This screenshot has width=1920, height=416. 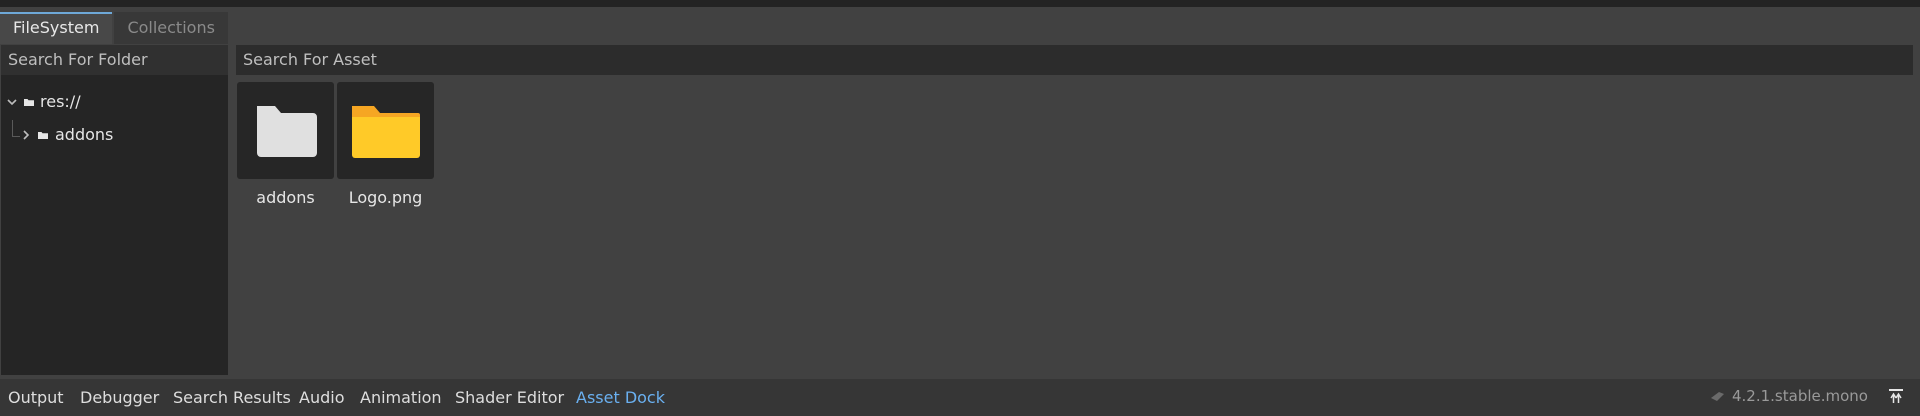 I want to click on bottom-tab-asset-dock: Asset Dock, so click(x=620, y=398).